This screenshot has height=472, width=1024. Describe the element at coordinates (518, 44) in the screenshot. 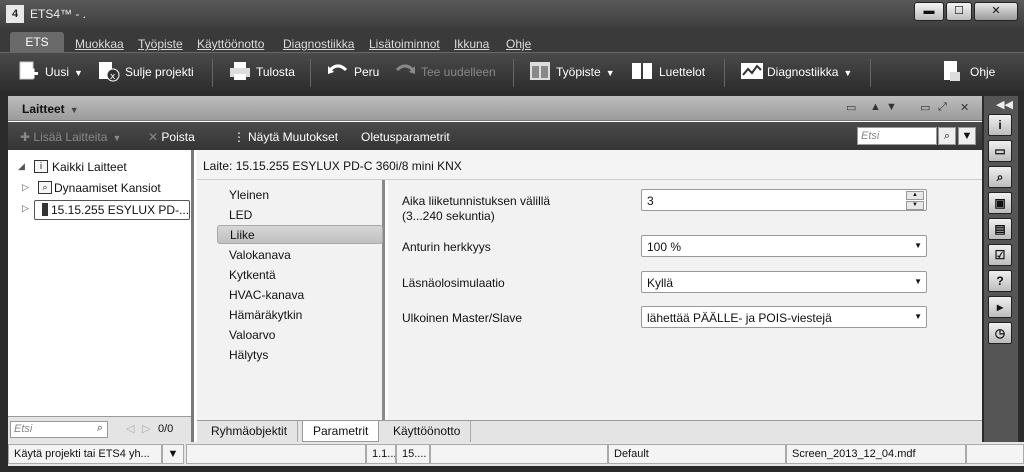

I see `menu-ohje: Ohje` at that location.